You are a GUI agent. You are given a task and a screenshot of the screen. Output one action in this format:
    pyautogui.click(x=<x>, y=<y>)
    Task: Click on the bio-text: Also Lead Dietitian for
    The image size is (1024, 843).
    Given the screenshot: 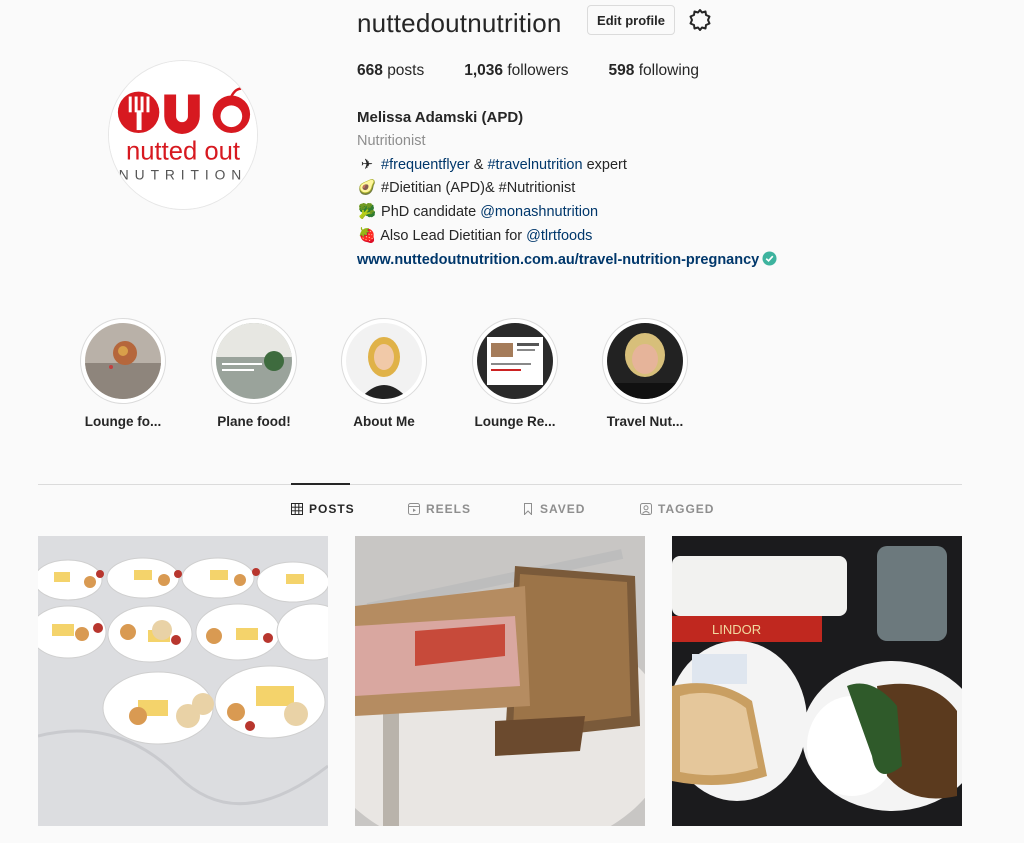 What is the action you would take?
    pyautogui.click(x=451, y=235)
    